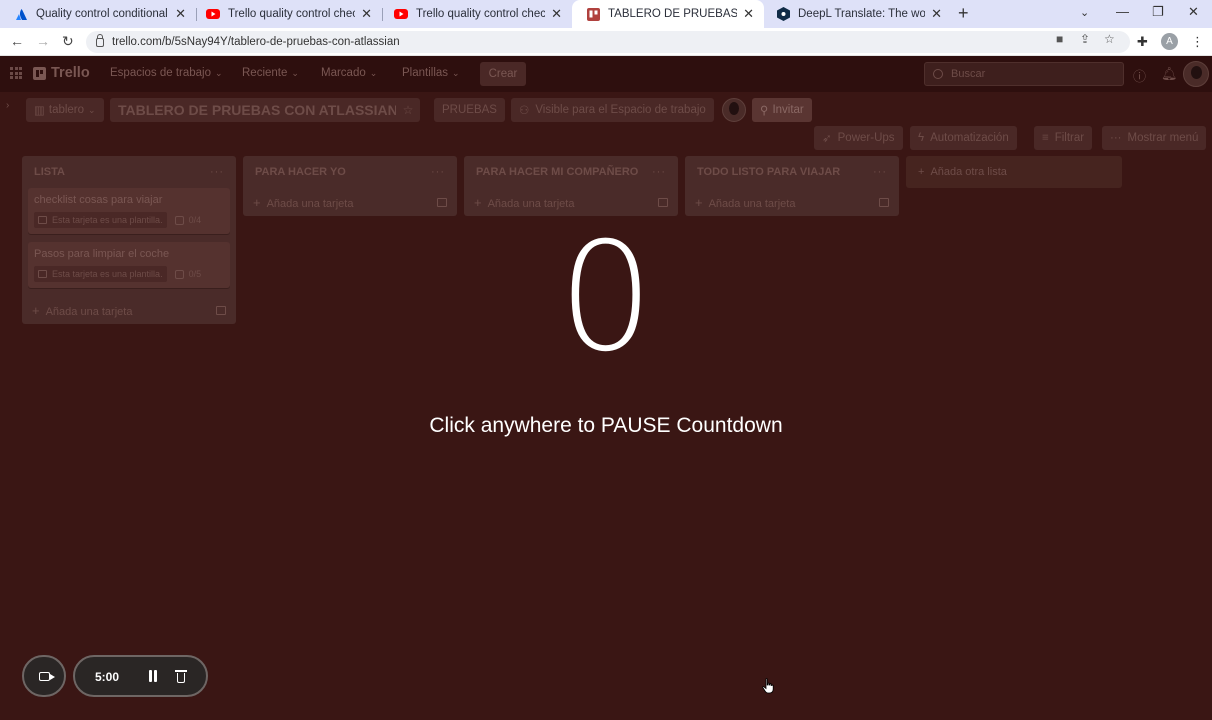 This screenshot has width=1212, height=720. I want to click on browser-menu-icon: ⋮, so click(1197, 42).